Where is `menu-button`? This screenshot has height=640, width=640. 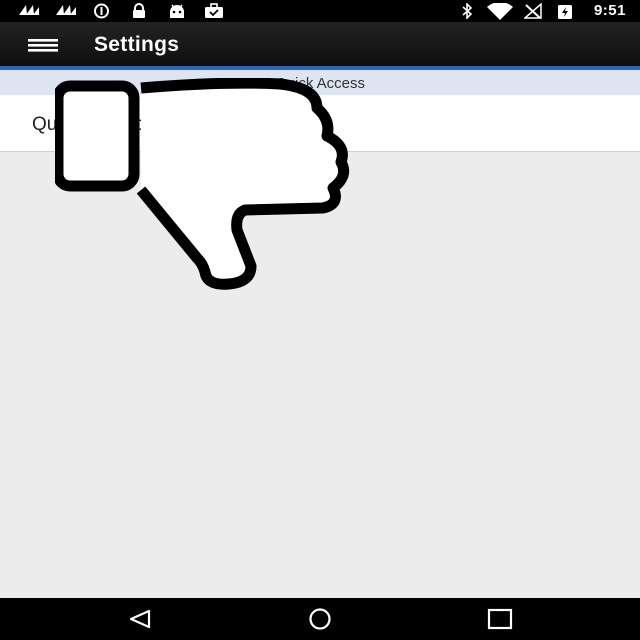
menu-button is located at coordinates (44, 44).